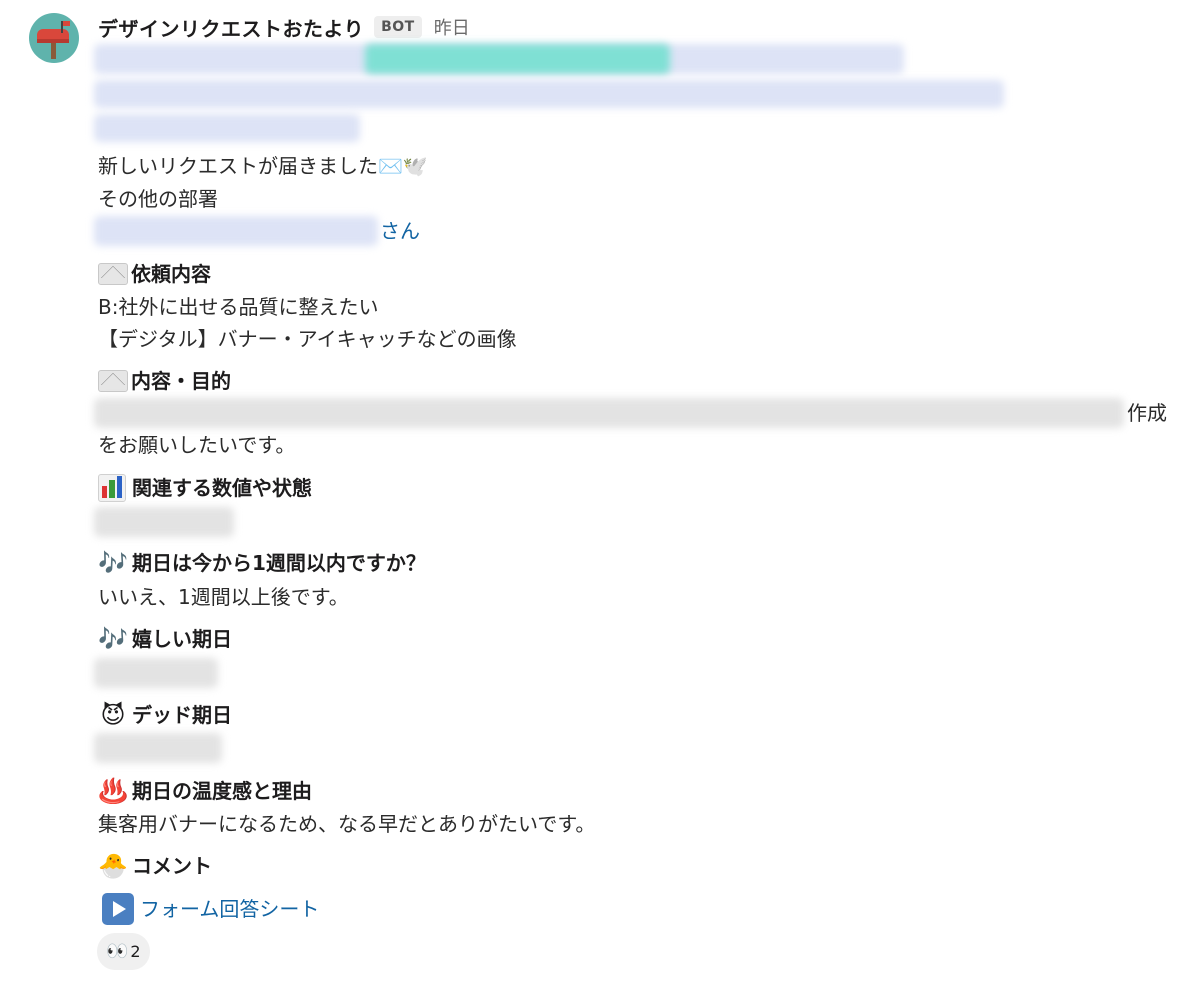 This screenshot has height=983, width=1200. Describe the element at coordinates (158, 199) in the screenshot. I see `department-text: その他の部署` at that location.